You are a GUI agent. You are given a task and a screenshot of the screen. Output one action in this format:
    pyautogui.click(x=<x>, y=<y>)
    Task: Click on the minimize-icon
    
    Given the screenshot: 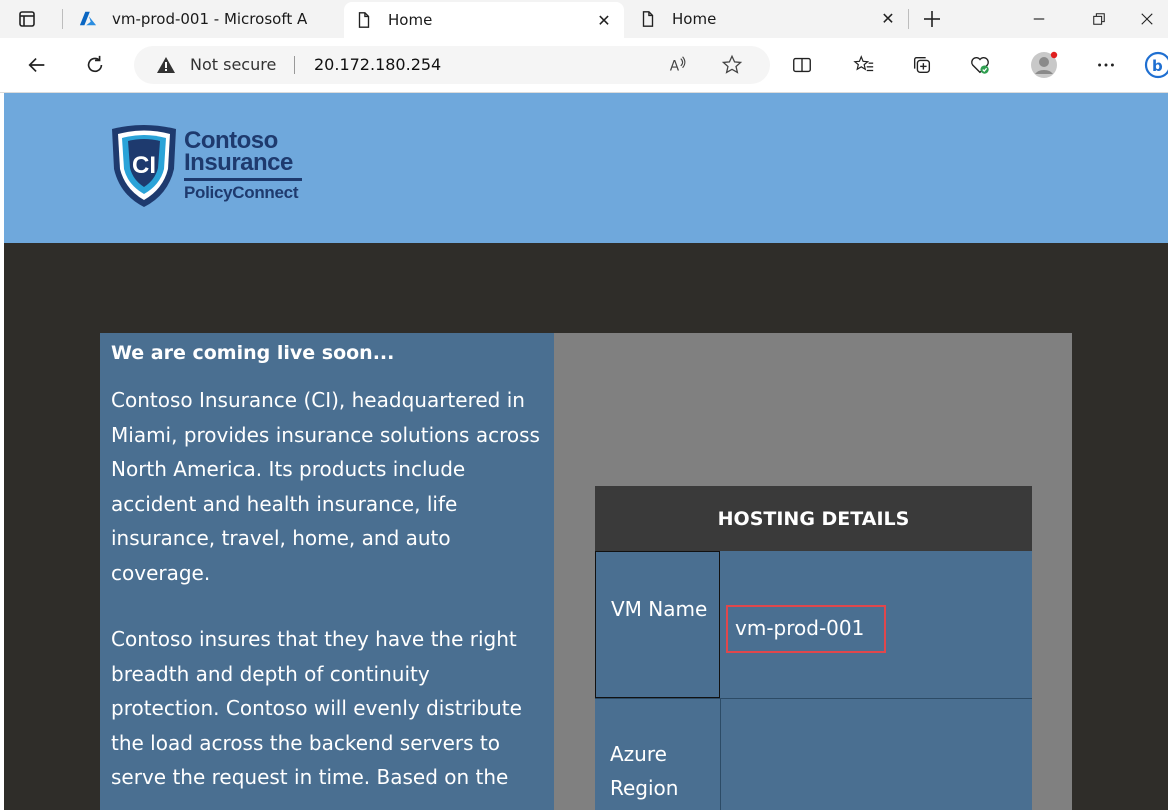 What is the action you would take?
    pyautogui.click(x=1039, y=19)
    